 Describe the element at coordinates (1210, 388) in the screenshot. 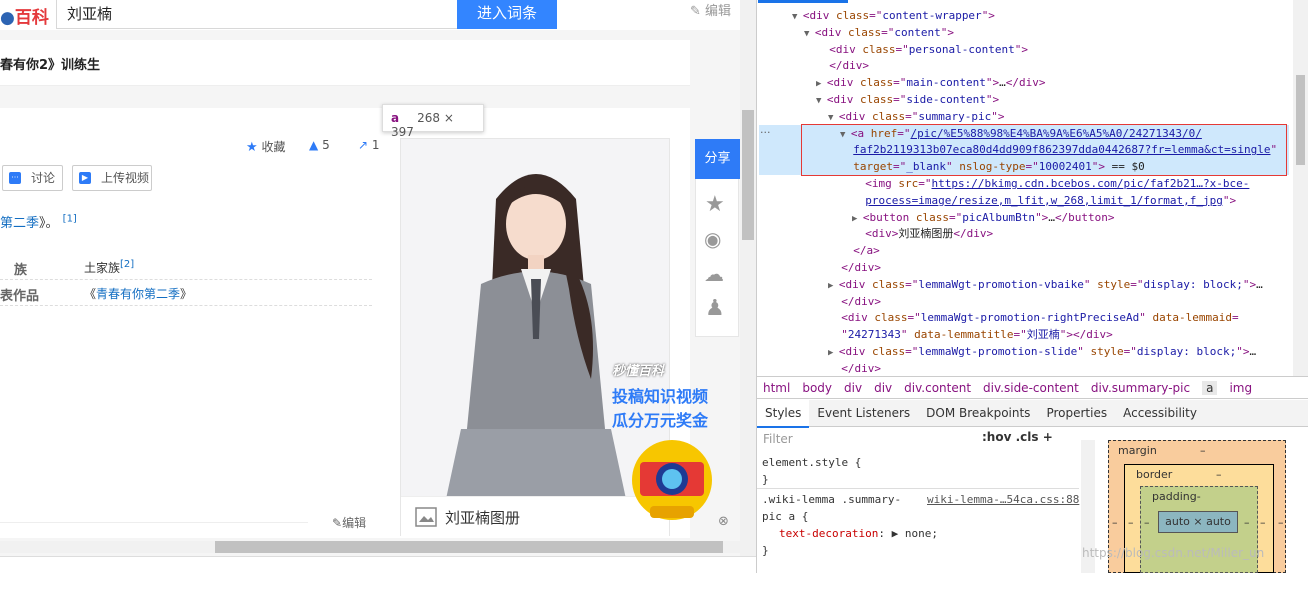

I see `breadcrumb-item: a` at that location.